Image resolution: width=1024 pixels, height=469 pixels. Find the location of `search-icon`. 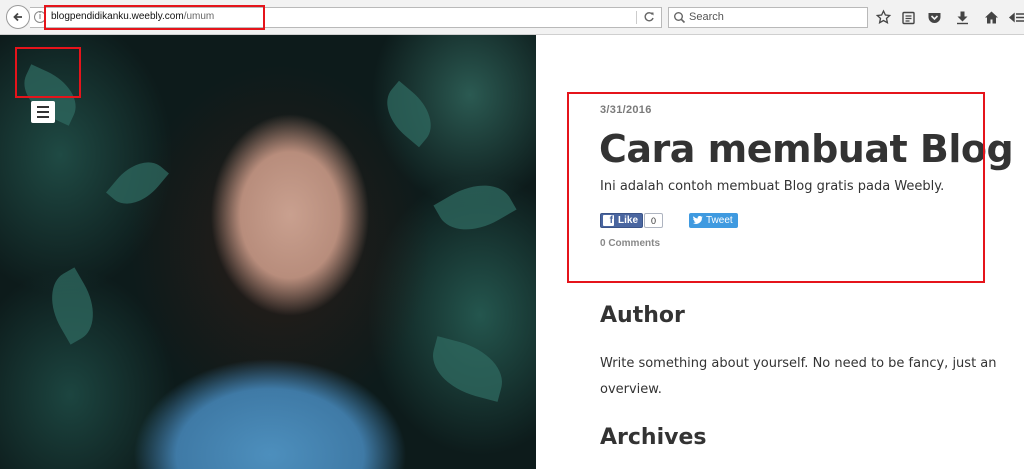

search-icon is located at coordinates (680, 18).